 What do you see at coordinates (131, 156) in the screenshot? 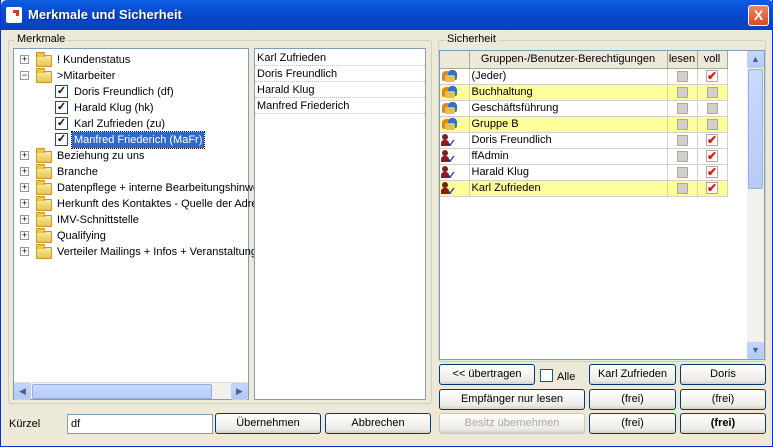
I see `tree-item: + Beziehung zu uns` at bounding box center [131, 156].